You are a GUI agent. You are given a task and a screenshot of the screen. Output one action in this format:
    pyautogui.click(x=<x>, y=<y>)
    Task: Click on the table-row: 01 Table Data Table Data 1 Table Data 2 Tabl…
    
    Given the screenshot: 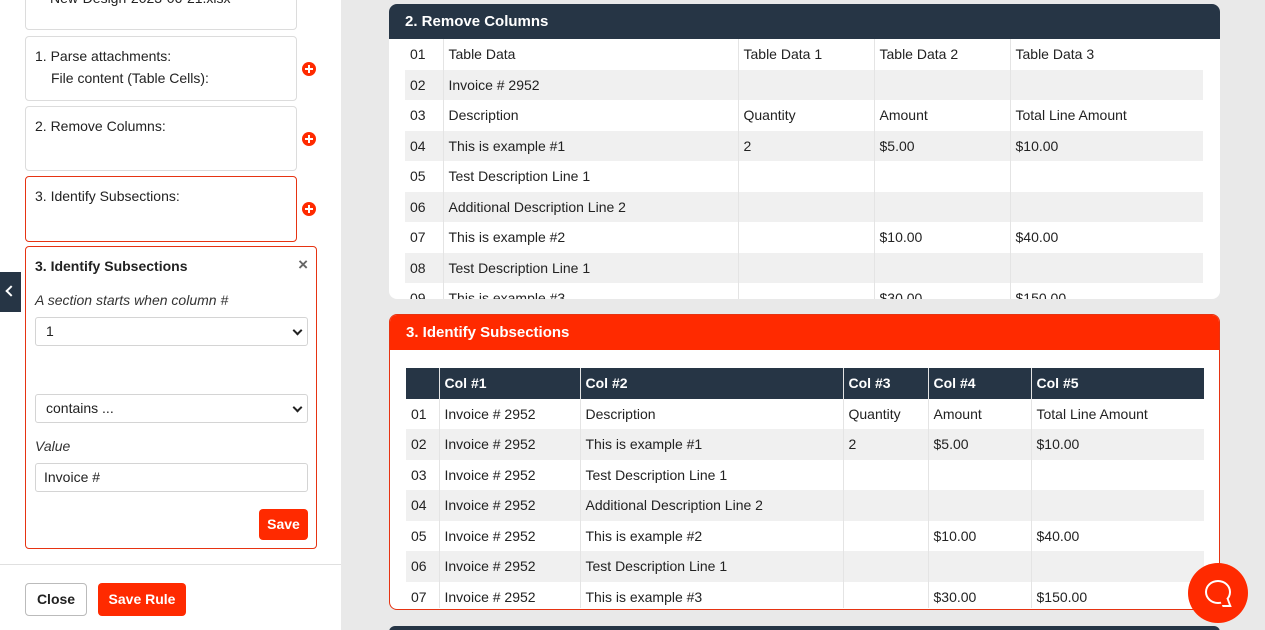 What is the action you would take?
    pyautogui.click(x=804, y=54)
    